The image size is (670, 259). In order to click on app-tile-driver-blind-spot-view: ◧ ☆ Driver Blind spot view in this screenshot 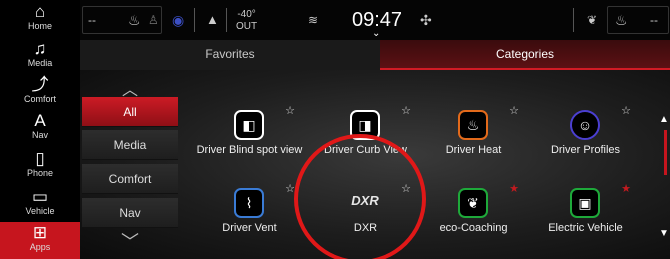, I will do `click(249, 137)`.